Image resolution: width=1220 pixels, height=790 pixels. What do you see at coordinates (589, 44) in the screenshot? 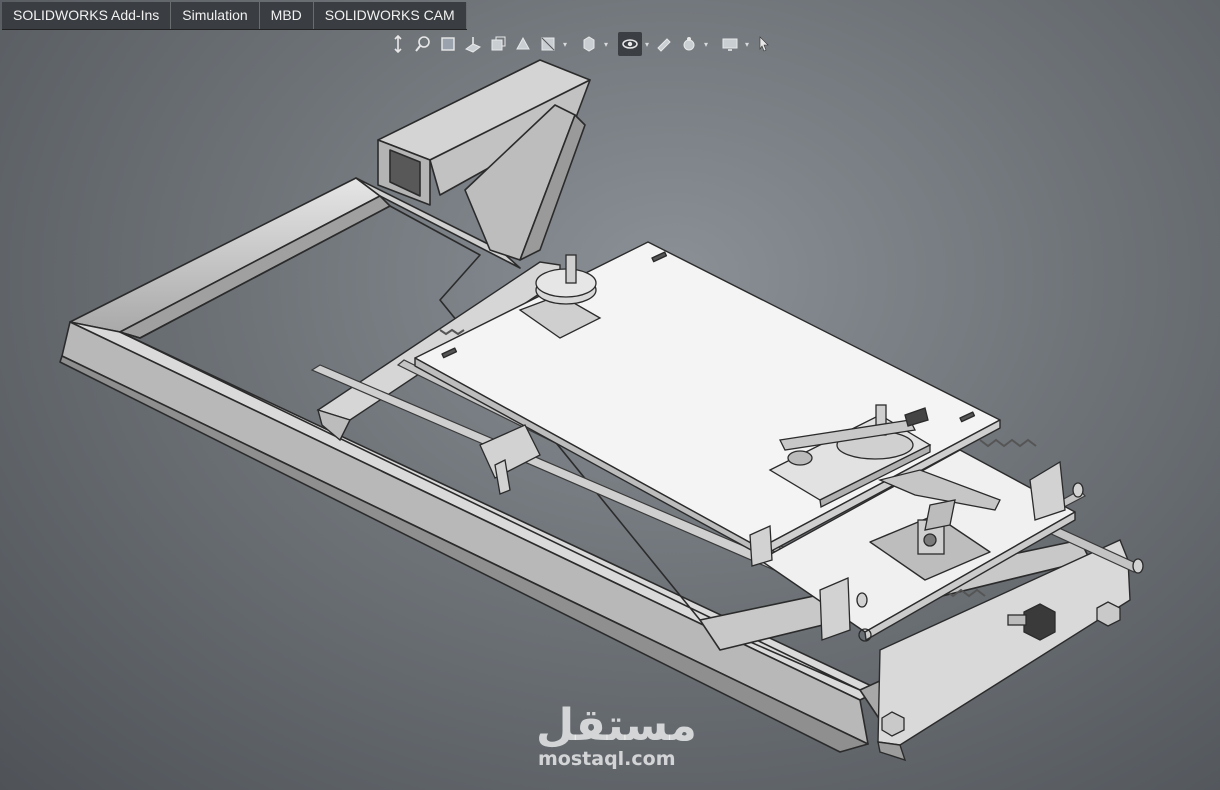
I see `hide-show-items-icon` at bounding box center [589, 44].